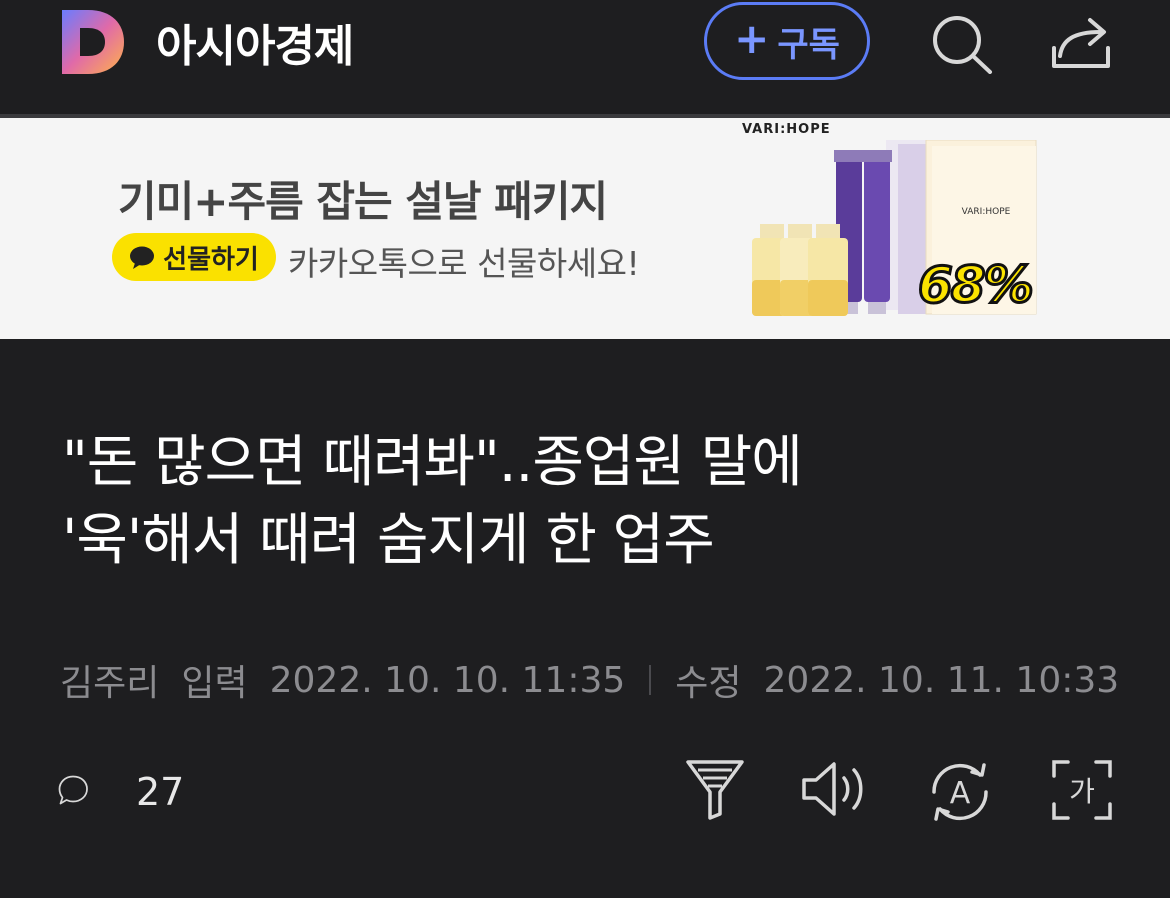 The height and width of the screenshot is (898, 1170). What do you see at coordinates (464, 263) in the screenshot?
I see `ad-subtext: 카카오톡으로 선물하세요!` at bounding box center [464, 263].